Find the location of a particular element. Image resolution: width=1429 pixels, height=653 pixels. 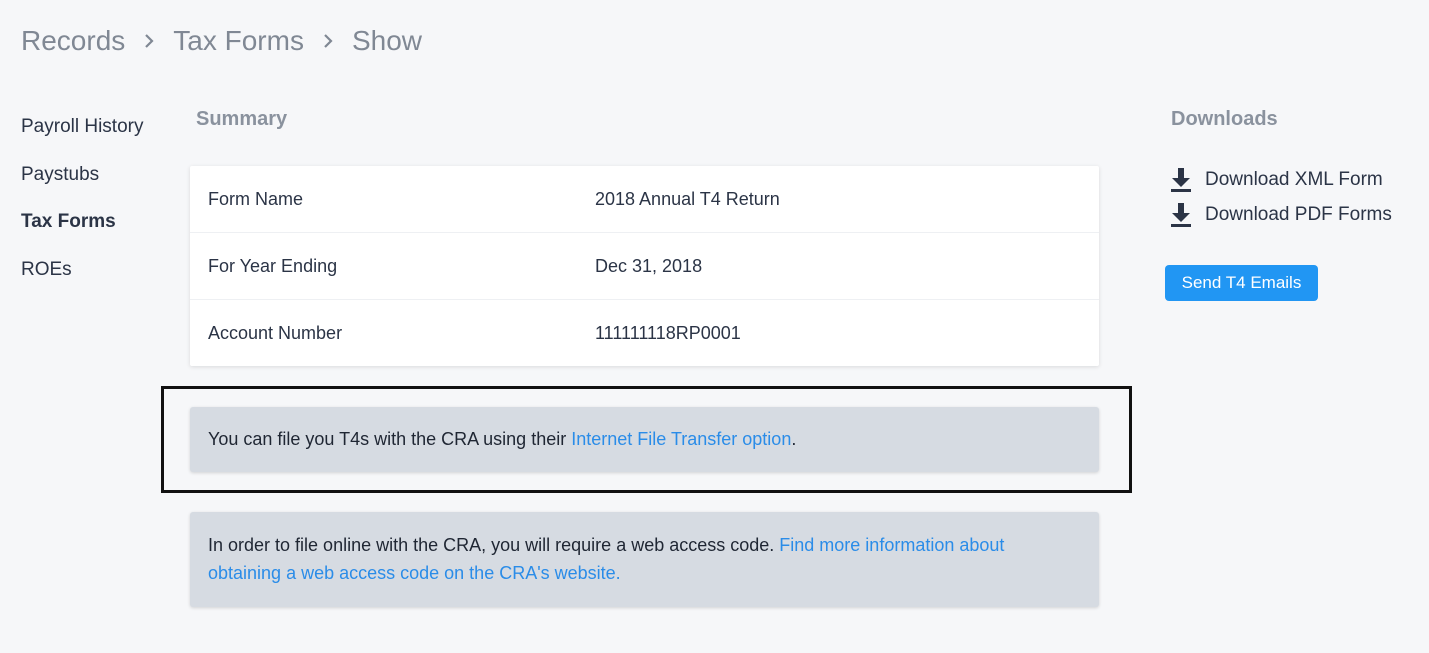

summary-value: Dec 31, 2018 is located at coordinates (649, 265).